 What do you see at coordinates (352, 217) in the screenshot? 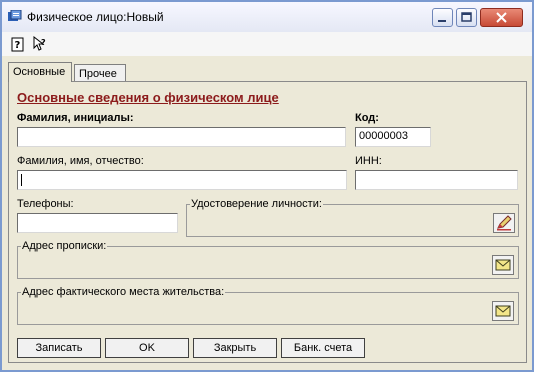
I see `id-document-group: Удостоверение личности:` at bounding box center [352, 217].